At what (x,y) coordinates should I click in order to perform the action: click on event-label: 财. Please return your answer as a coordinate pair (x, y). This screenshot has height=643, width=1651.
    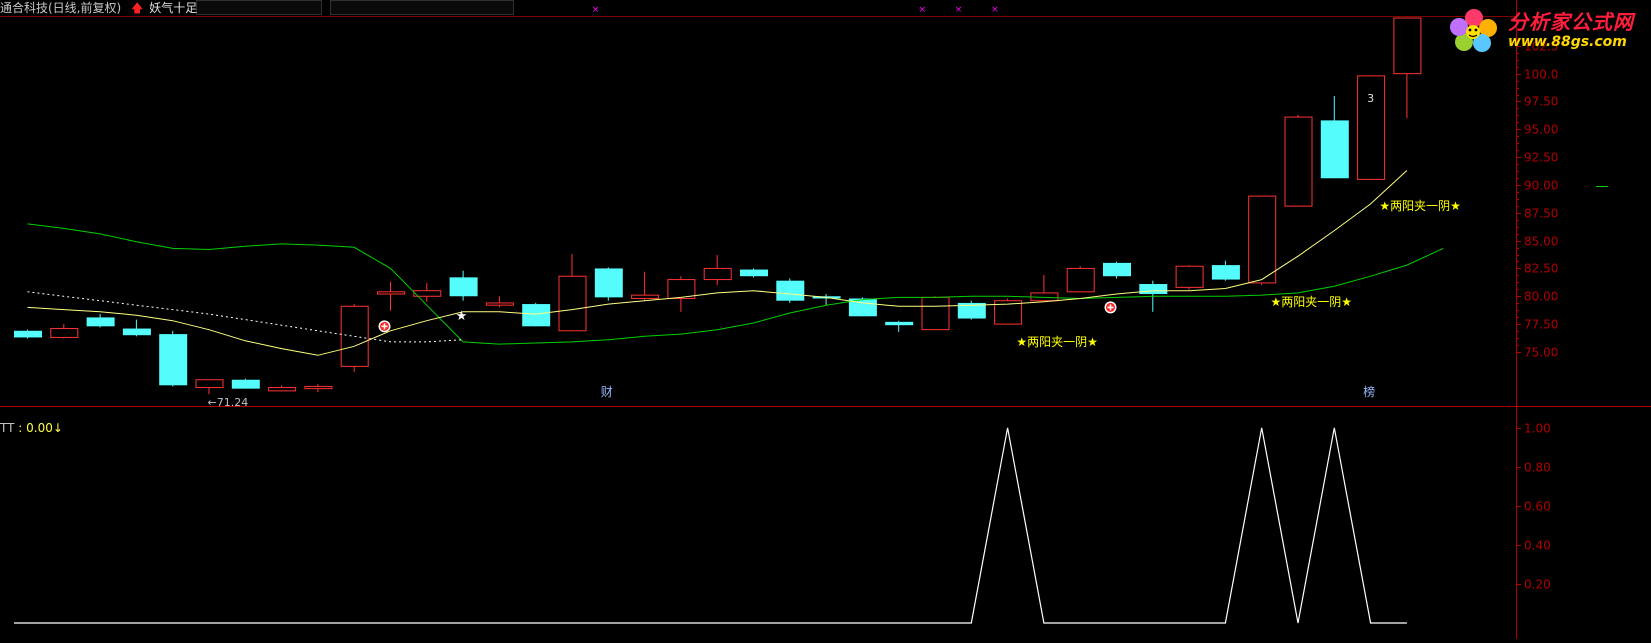
    Looking at the image, I should click on (607, 392).